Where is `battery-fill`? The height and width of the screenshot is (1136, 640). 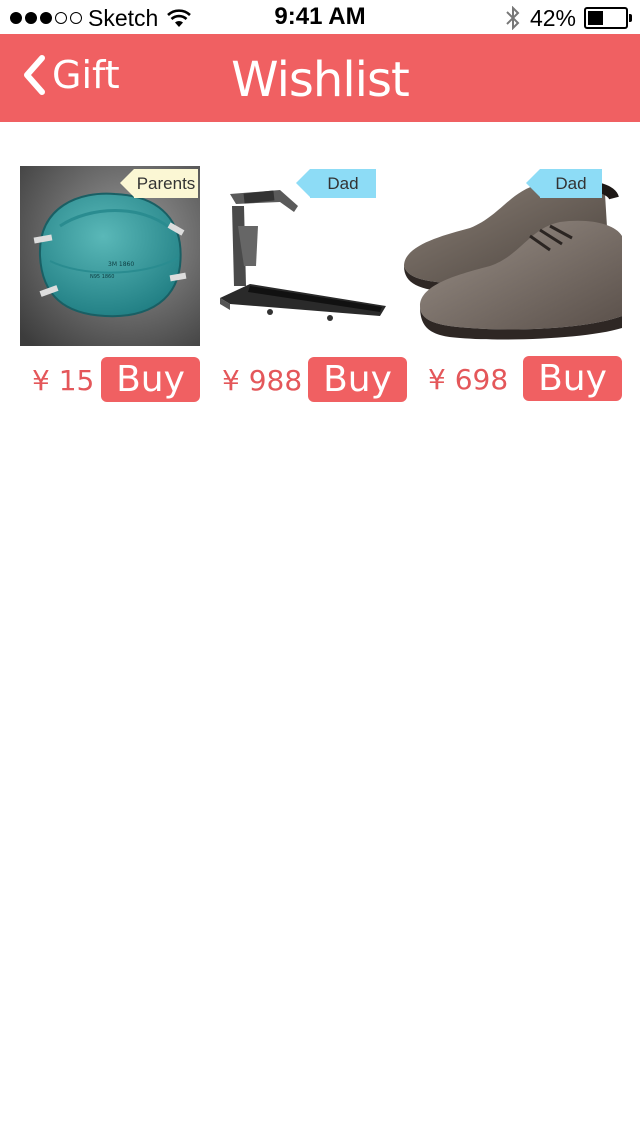
battery-fill is located at coordinates (596, 18).